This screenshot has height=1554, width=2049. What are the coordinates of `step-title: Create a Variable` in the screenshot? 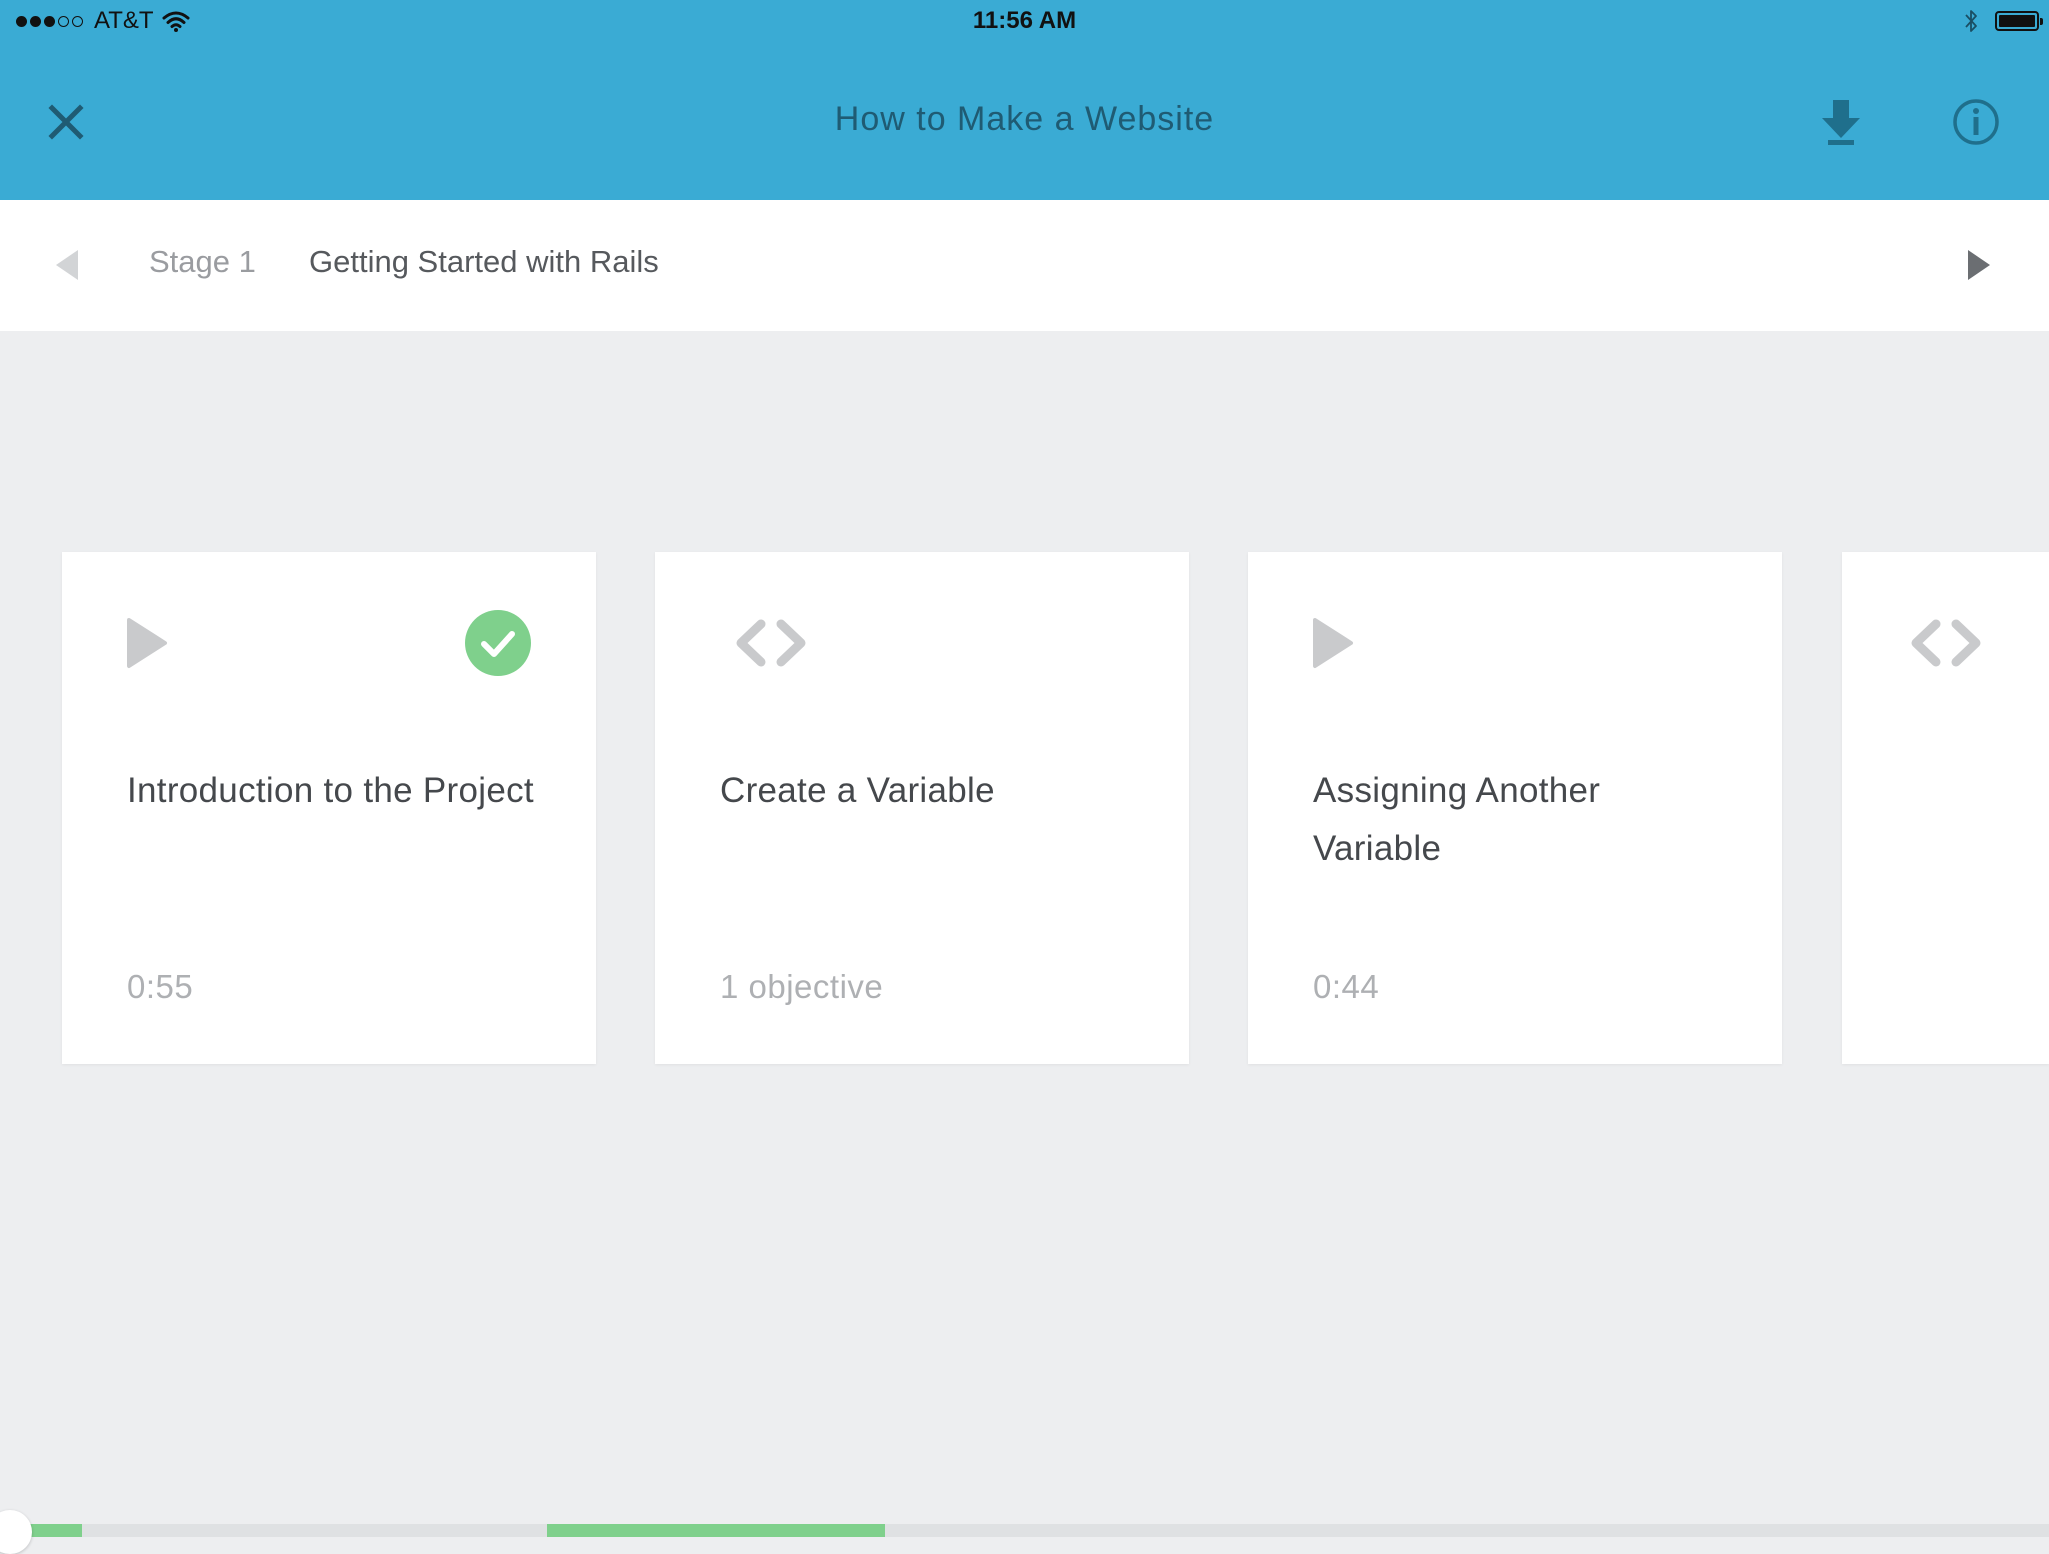 It's located at (857, 790).